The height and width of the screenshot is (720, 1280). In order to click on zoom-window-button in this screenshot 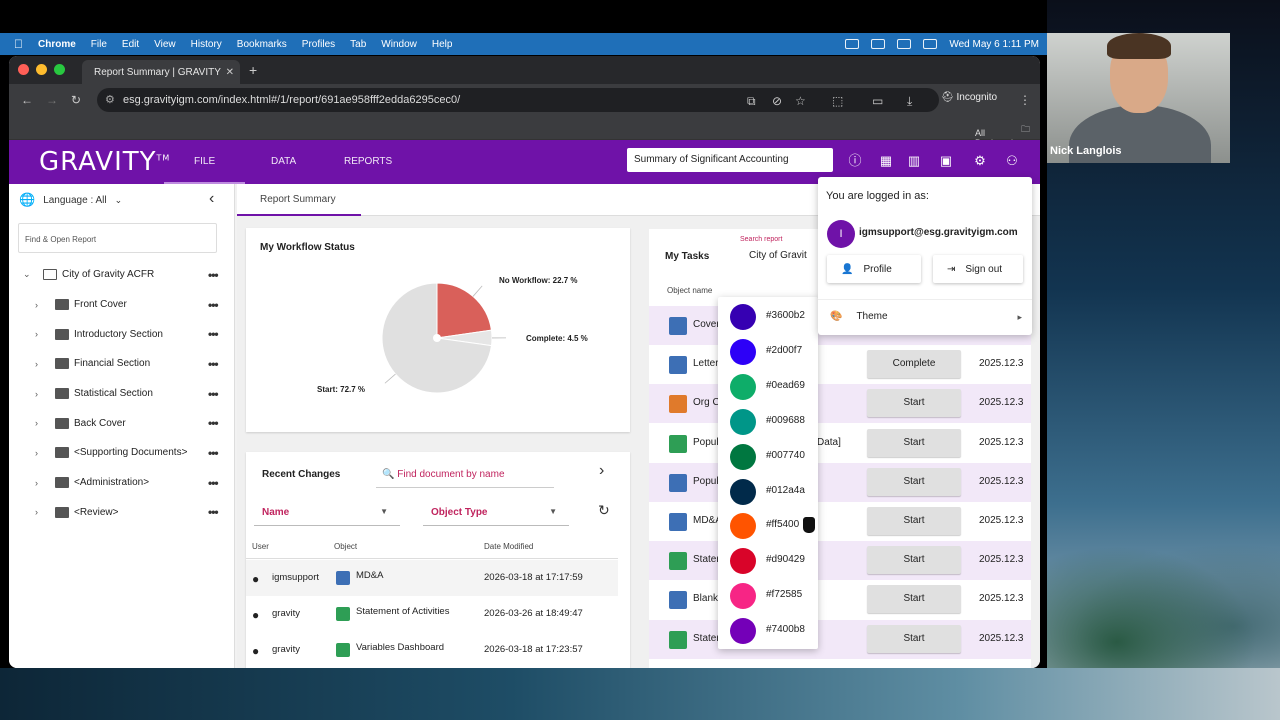, I will do `click(59, 69)`.